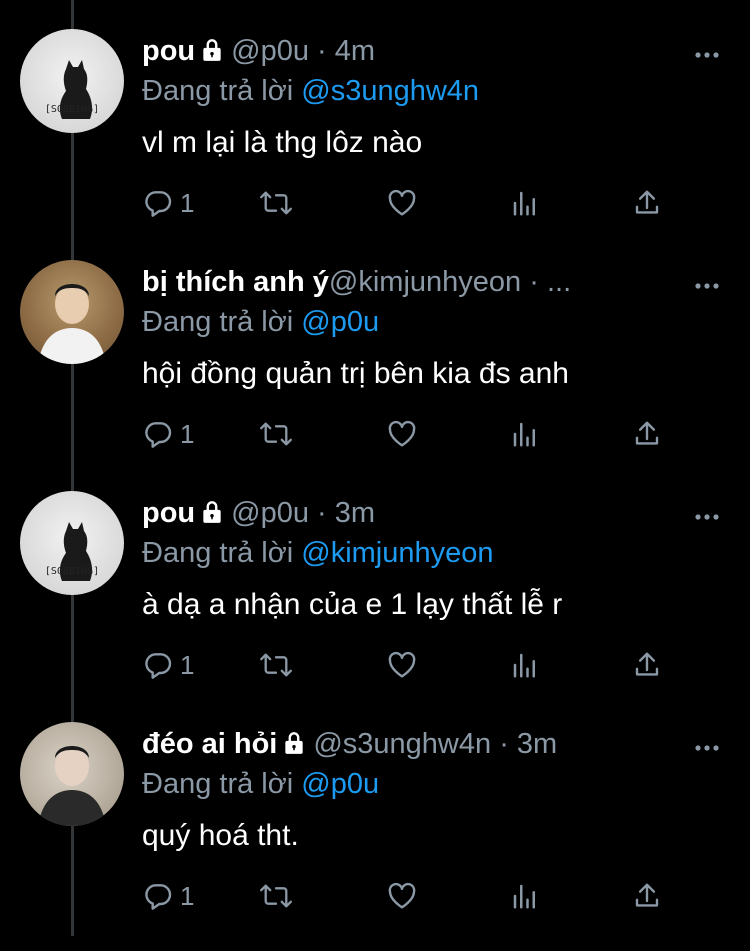  What do you see at coordinates (425, 282) in the screenshot?
I see `user-handle: @kimjunhyeon` at bounding box center [425, 282].